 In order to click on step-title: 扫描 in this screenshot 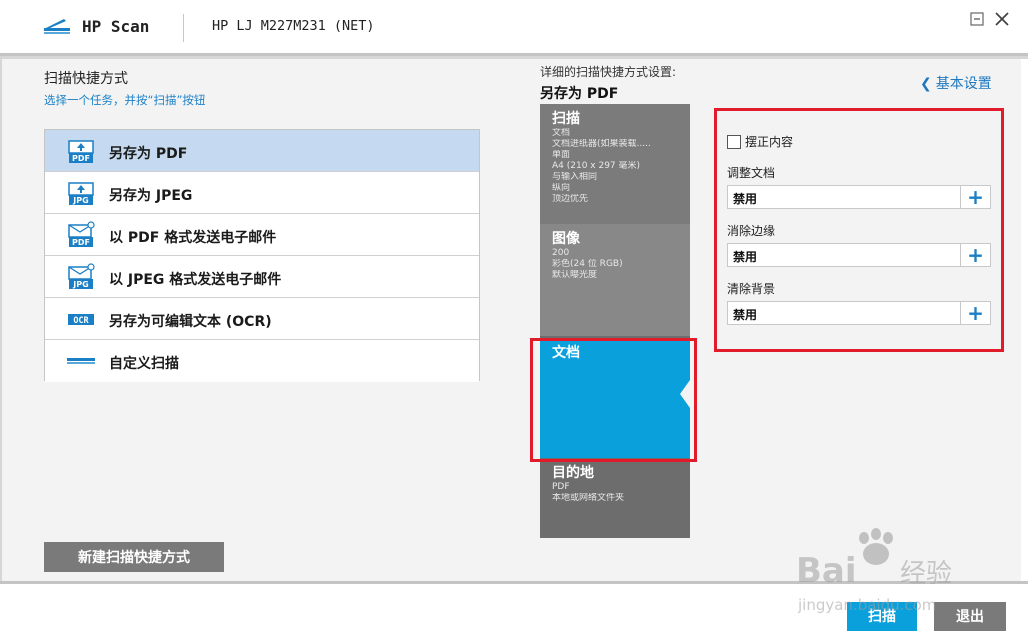, I will do `click(566, 119)`.